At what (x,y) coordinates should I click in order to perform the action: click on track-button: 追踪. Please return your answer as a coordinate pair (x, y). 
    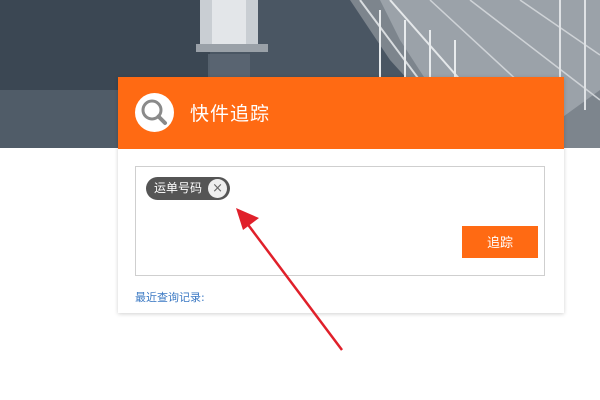
    Looking at the image, I should click on (500, 242).